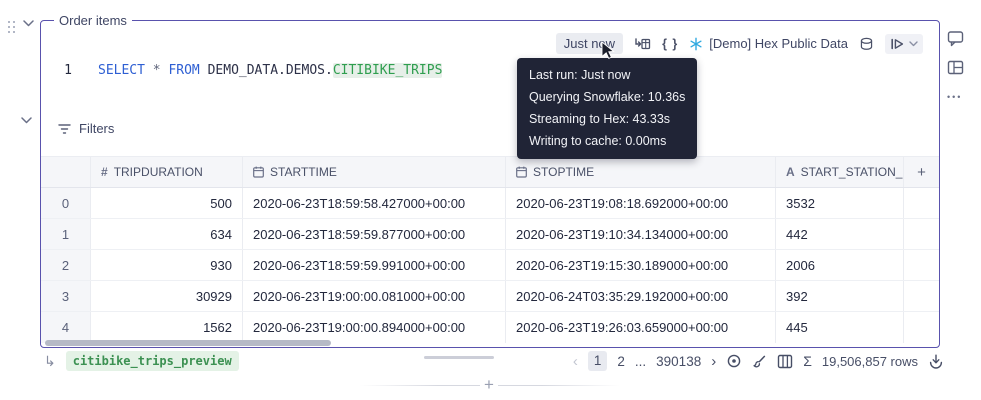 The width and height of the screenshot is (981, 400). What do you see at coordinates (374, 203) in the screenshot?
I see `cell-value: 2020-06-23T18:59:58.427000+00:00` at bounding box center [374, 203].